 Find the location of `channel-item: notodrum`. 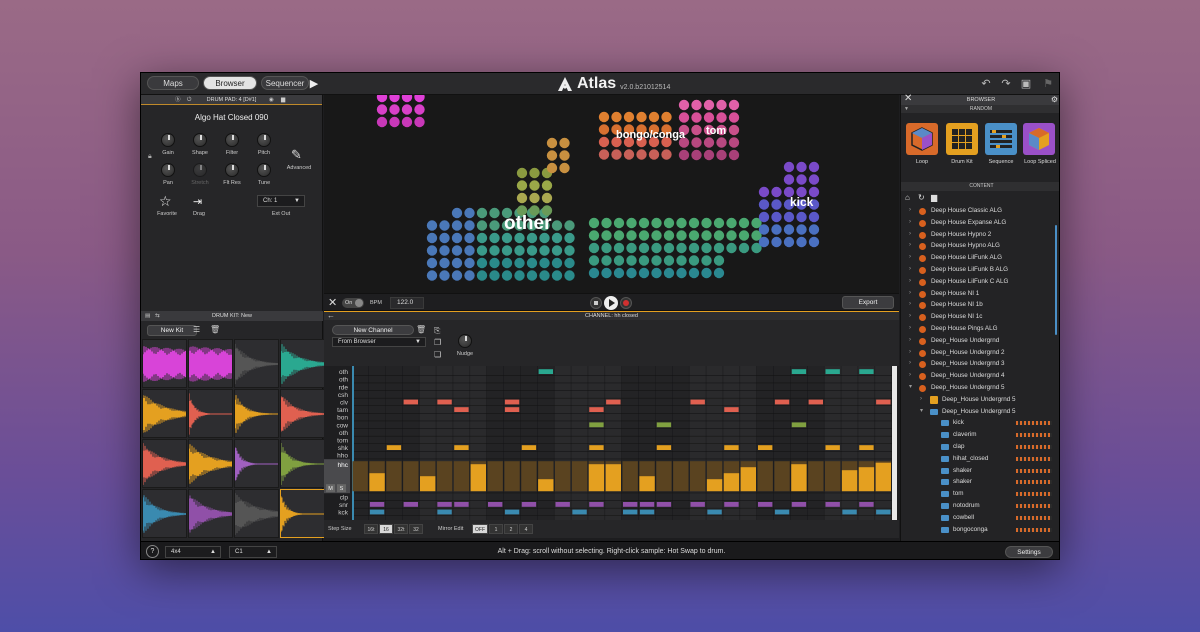

channel-item: notodrum is located at coordinates (980, 506).